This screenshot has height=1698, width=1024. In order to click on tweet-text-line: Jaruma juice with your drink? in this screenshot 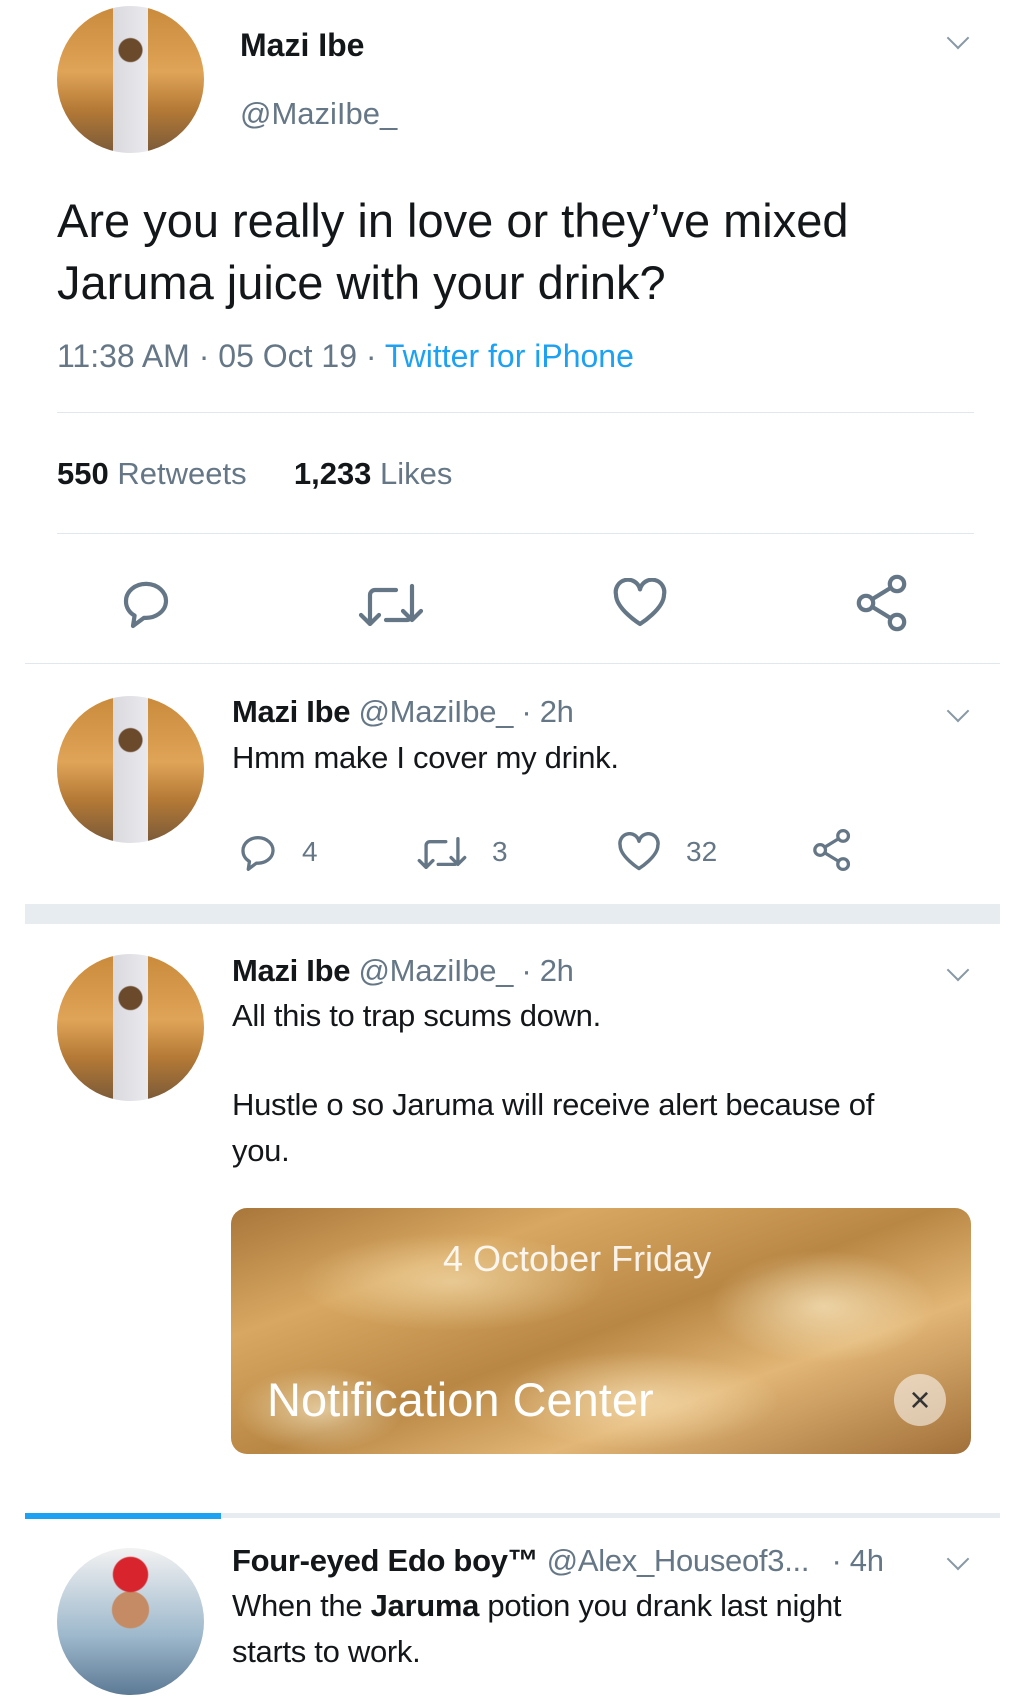, I will do `click(361, 282)`.